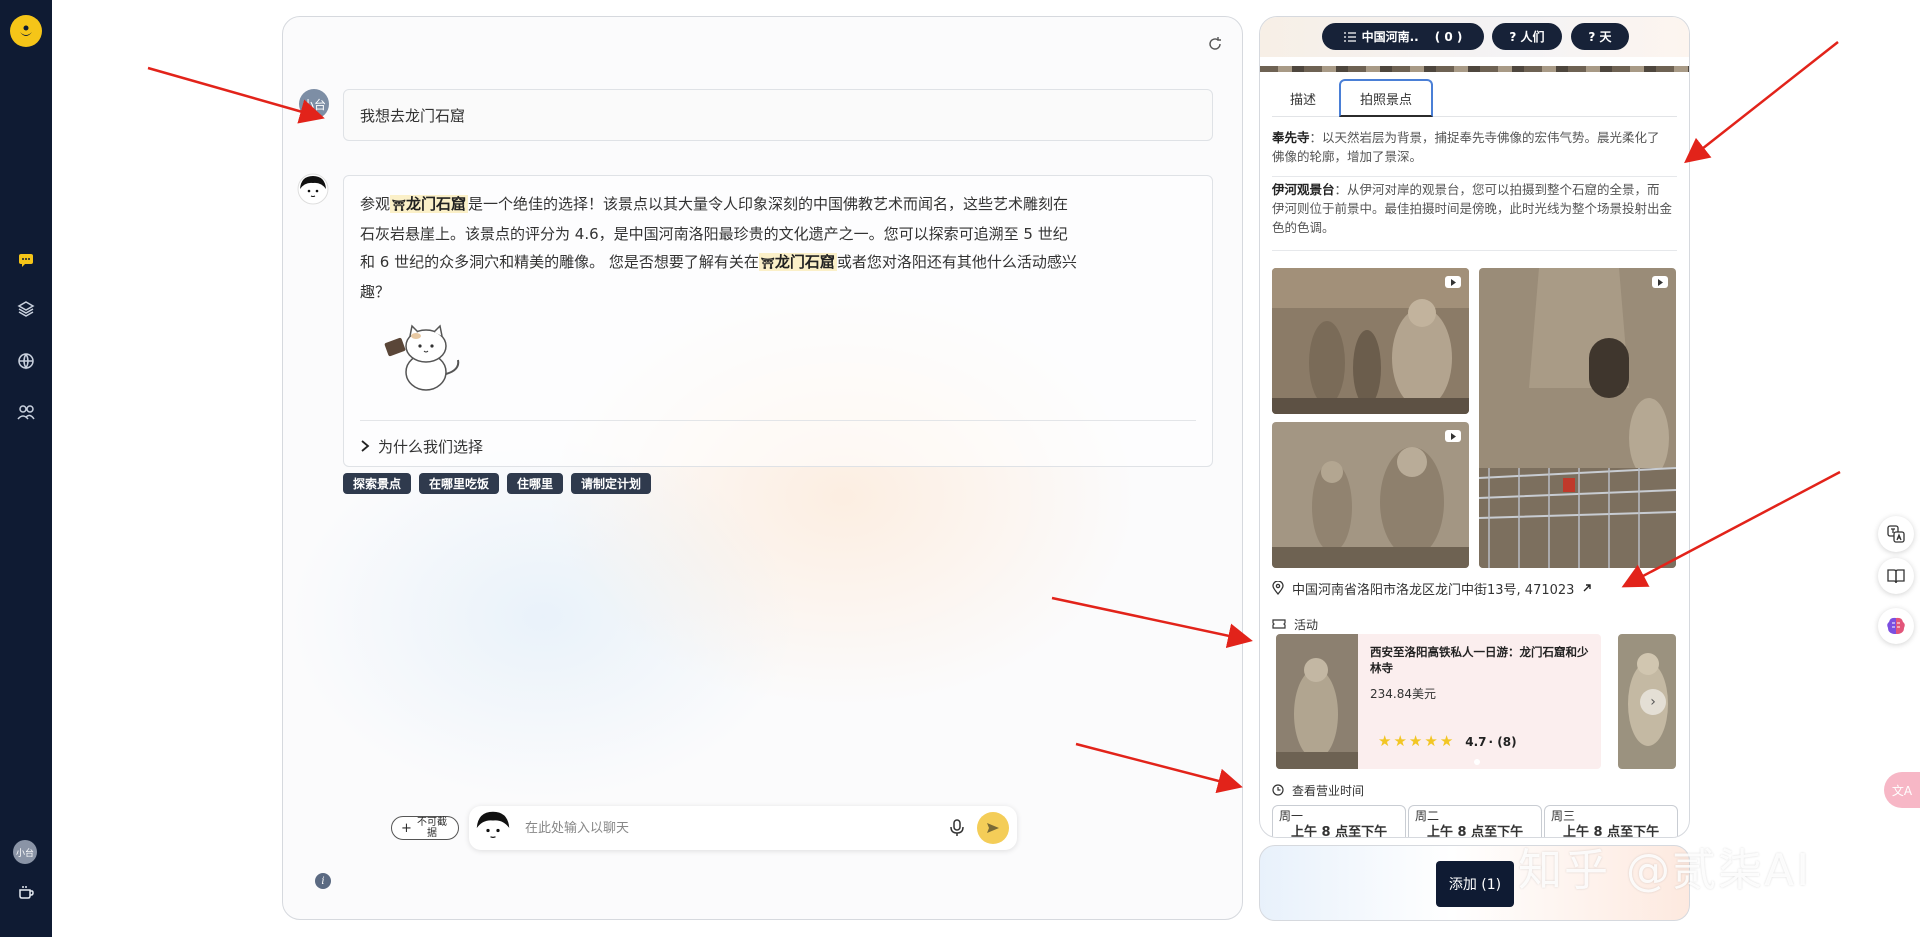 This screenshot has width=1920, height=937. I want to click on user-message: 我想去龙门石窟, so click(778, 115).